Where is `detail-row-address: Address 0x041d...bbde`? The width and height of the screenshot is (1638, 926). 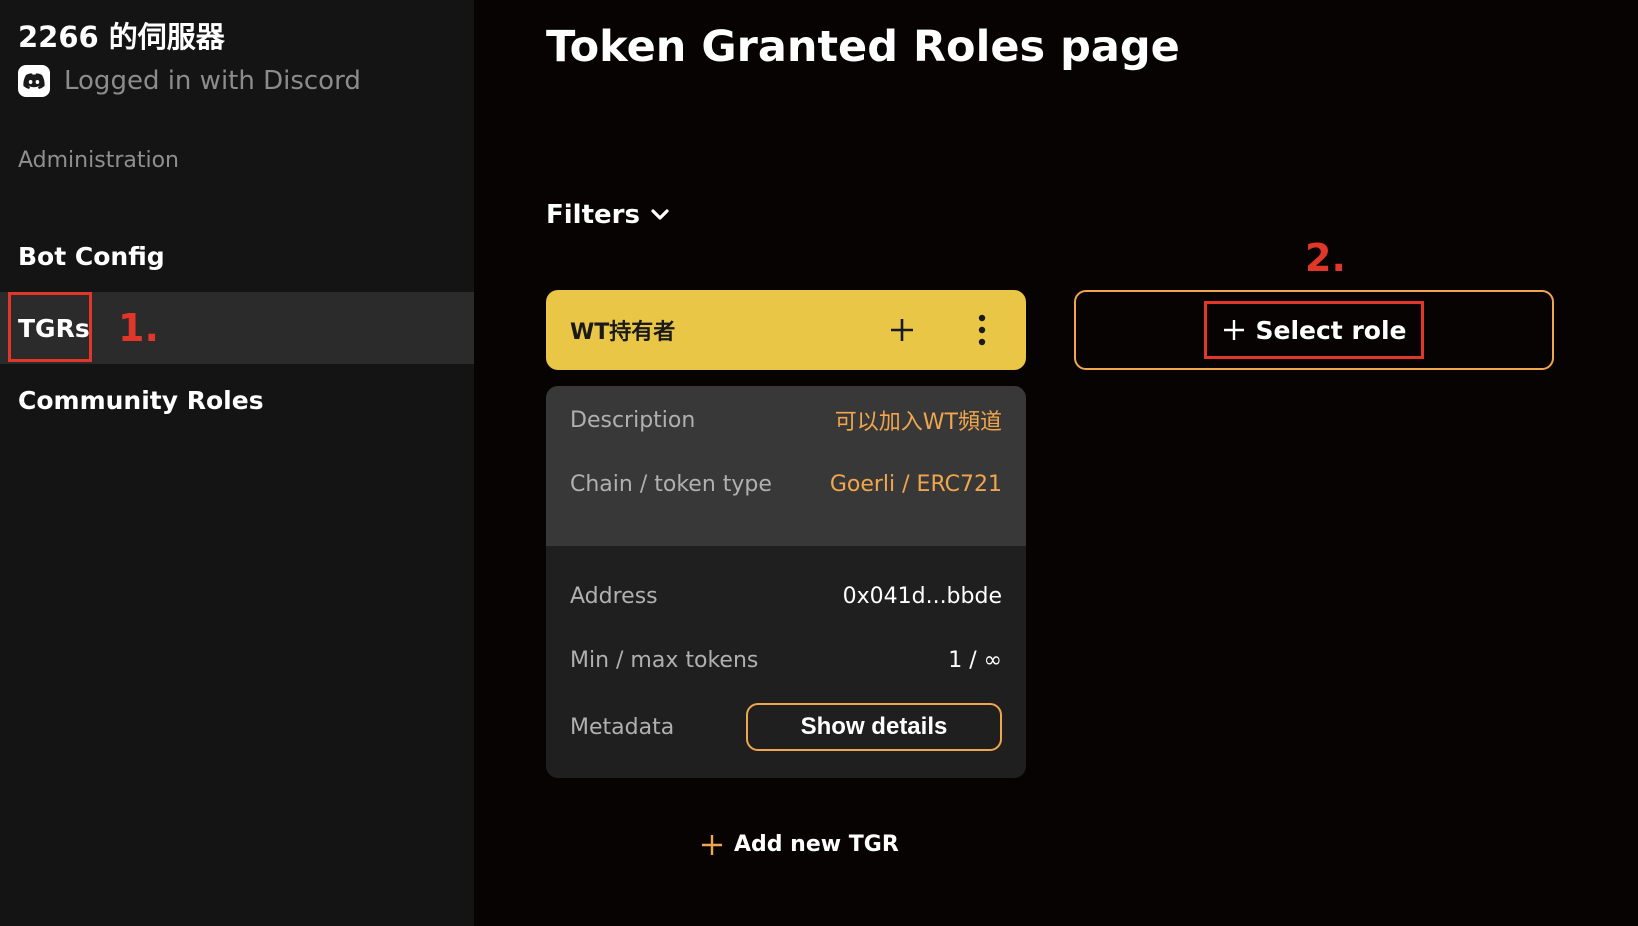
detail-row-address: Address 0x041d...bbde is located at coordinates (786, 596).